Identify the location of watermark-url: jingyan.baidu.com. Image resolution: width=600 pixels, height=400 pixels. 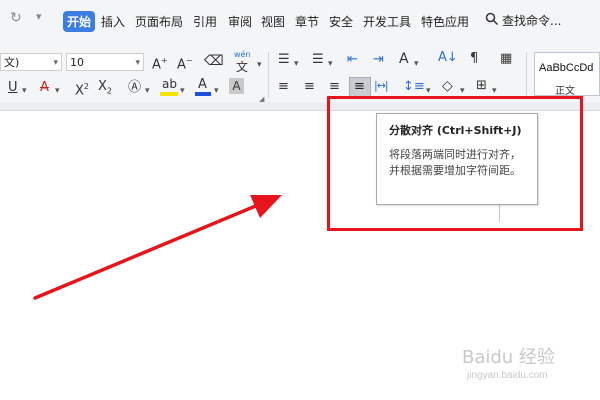
(507, 375).